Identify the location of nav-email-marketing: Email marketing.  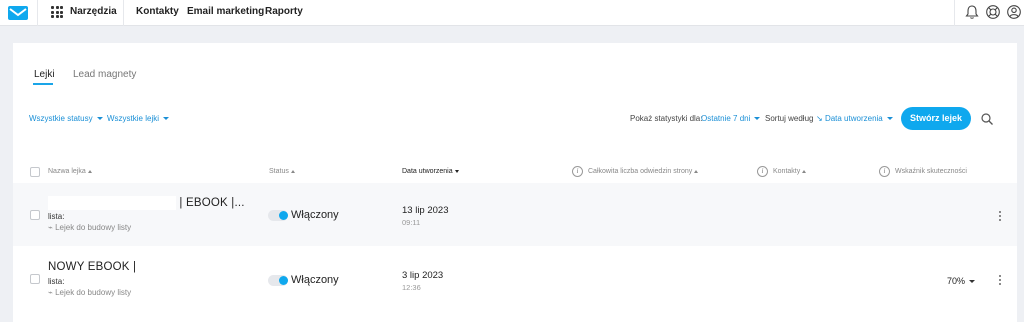
(225, 11).